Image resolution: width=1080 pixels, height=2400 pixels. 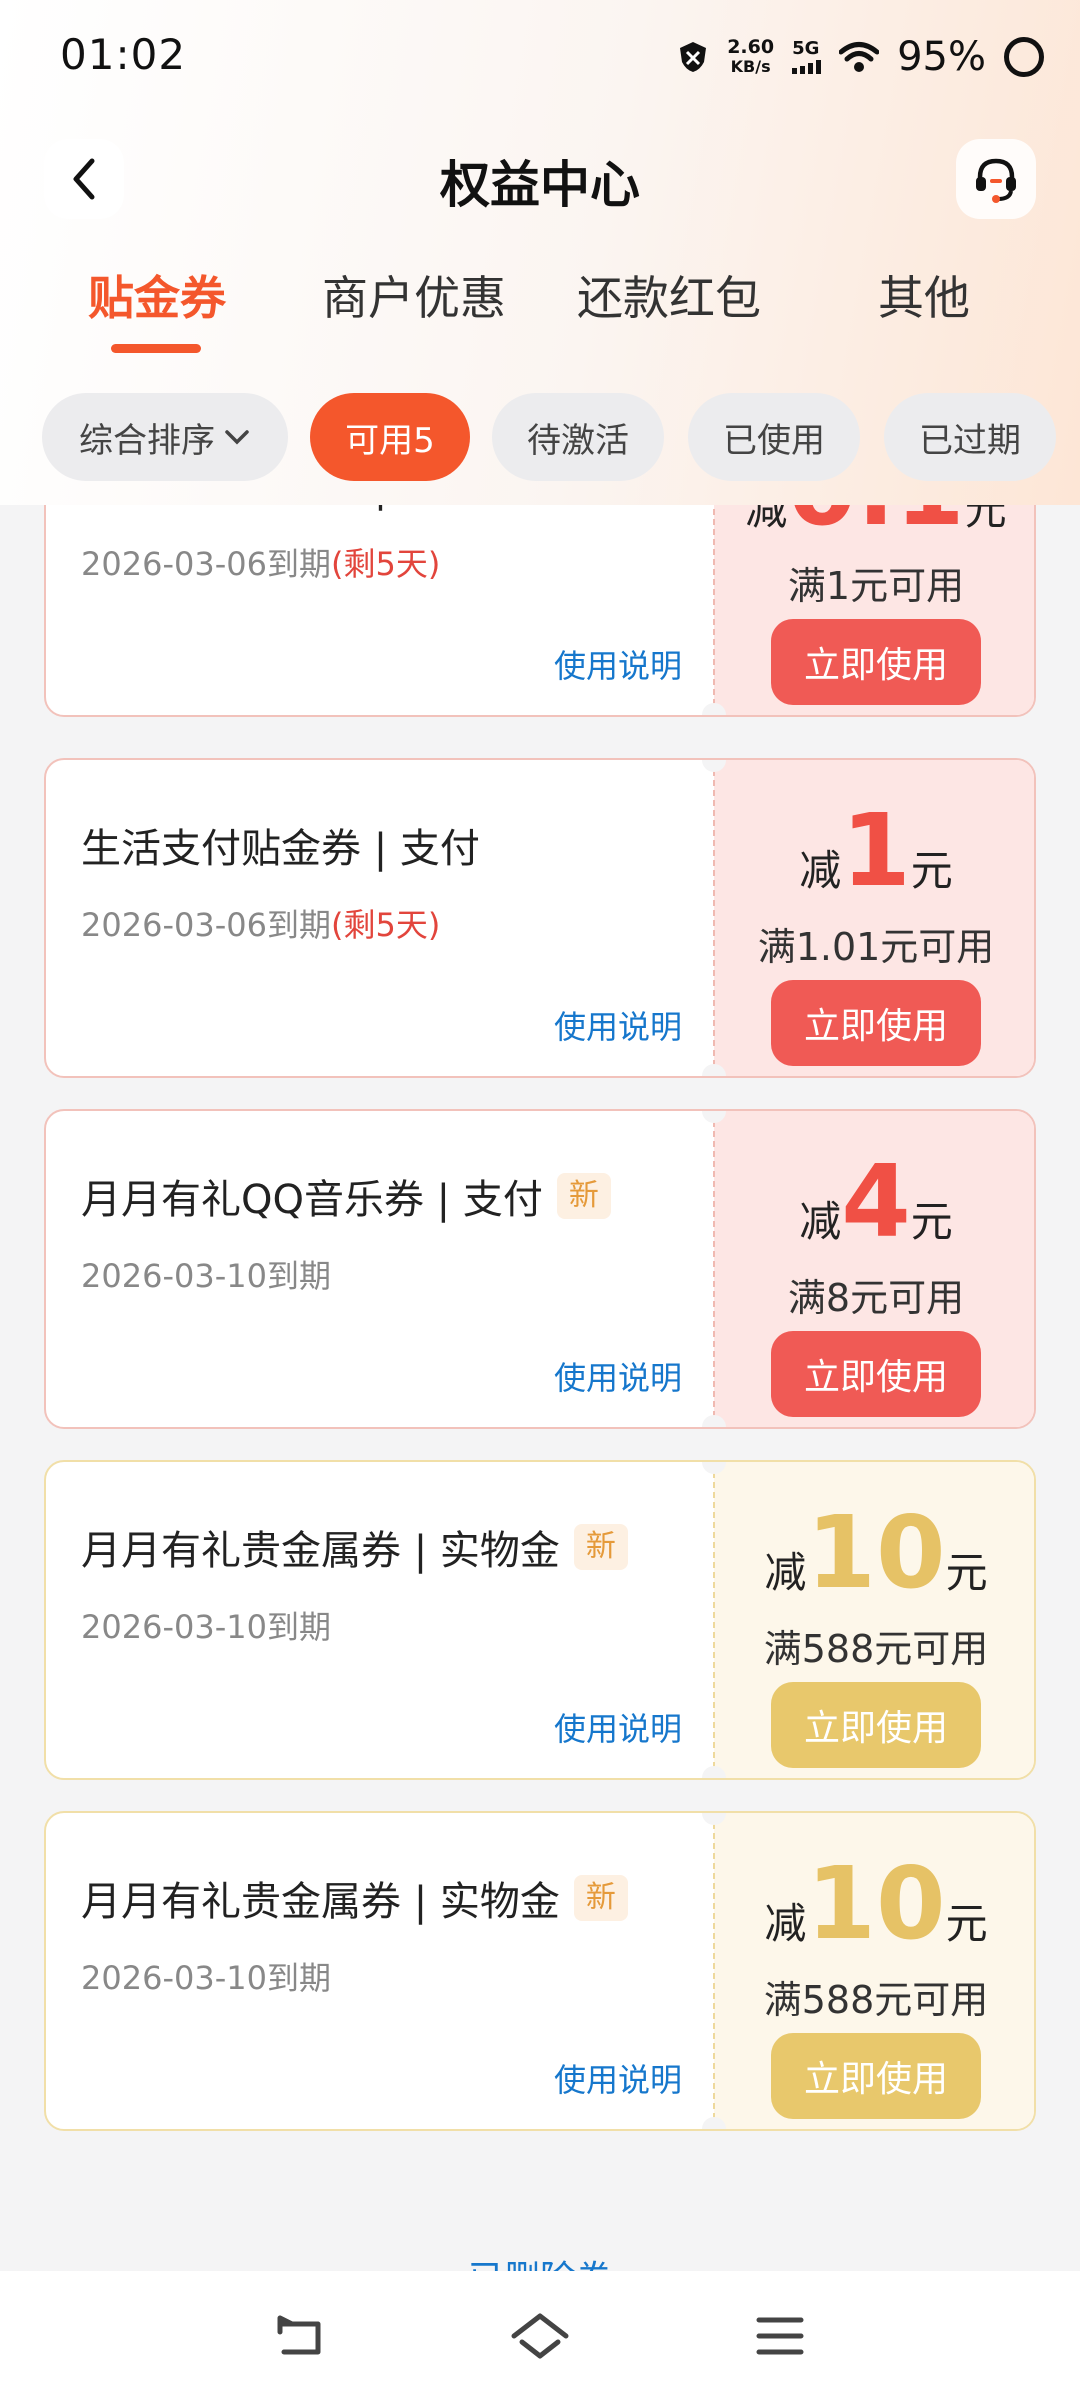 I want to click on headset-icon, so click(x=996, y=180).